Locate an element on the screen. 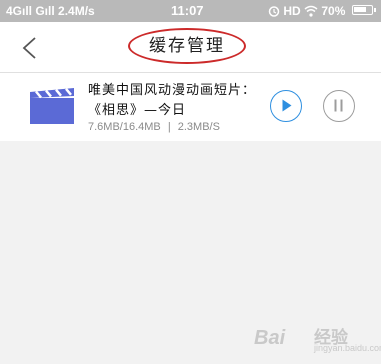 The width and height of the screenshot is (381, 364). hd-indicator: HD is located at coordinates (292, 11).